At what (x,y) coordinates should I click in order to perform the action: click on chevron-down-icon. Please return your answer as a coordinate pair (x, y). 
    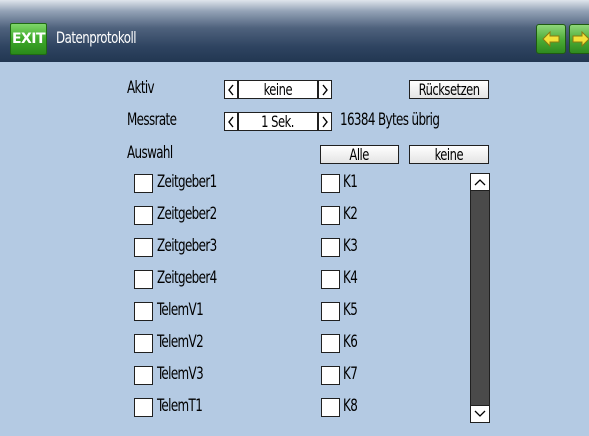
    Looking at the image, I should click on (480, 413).